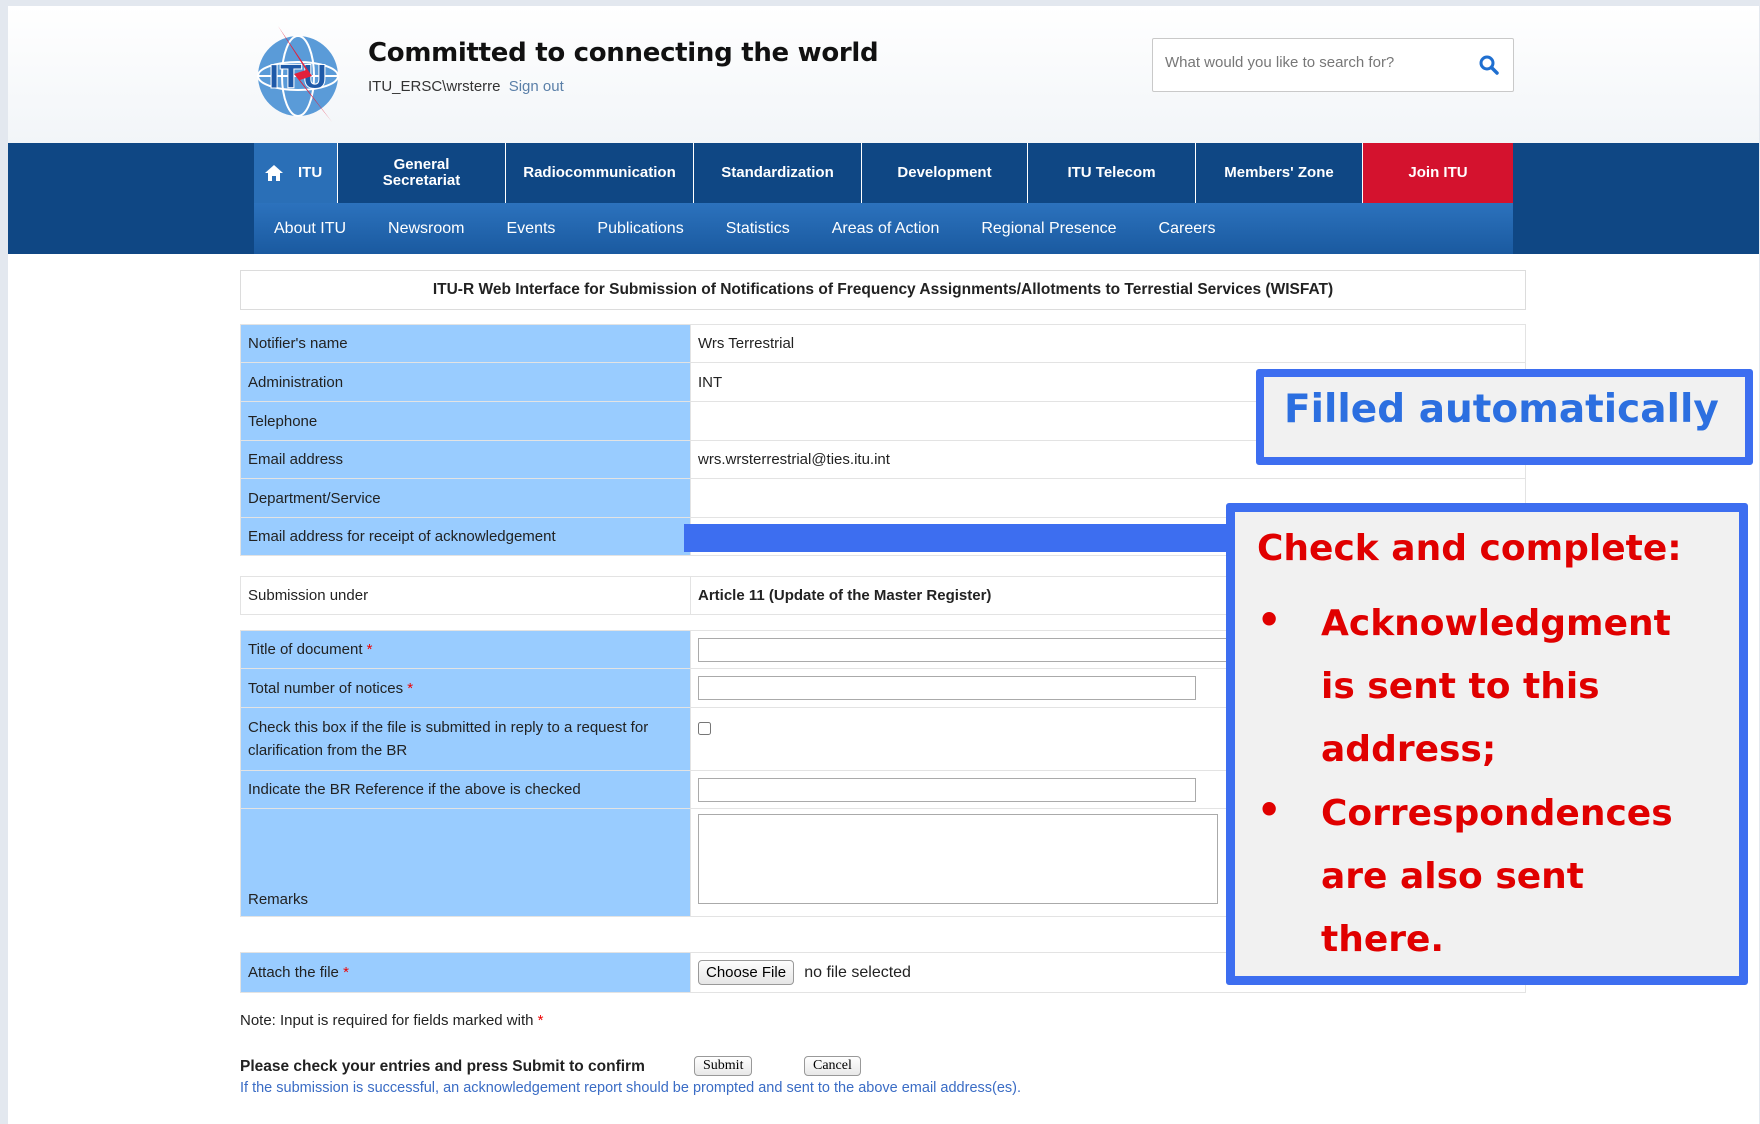  What do you see at coordinates (978, 649) in the screenshot?
I see `doc-title-input` at bounding box center [978, 649].